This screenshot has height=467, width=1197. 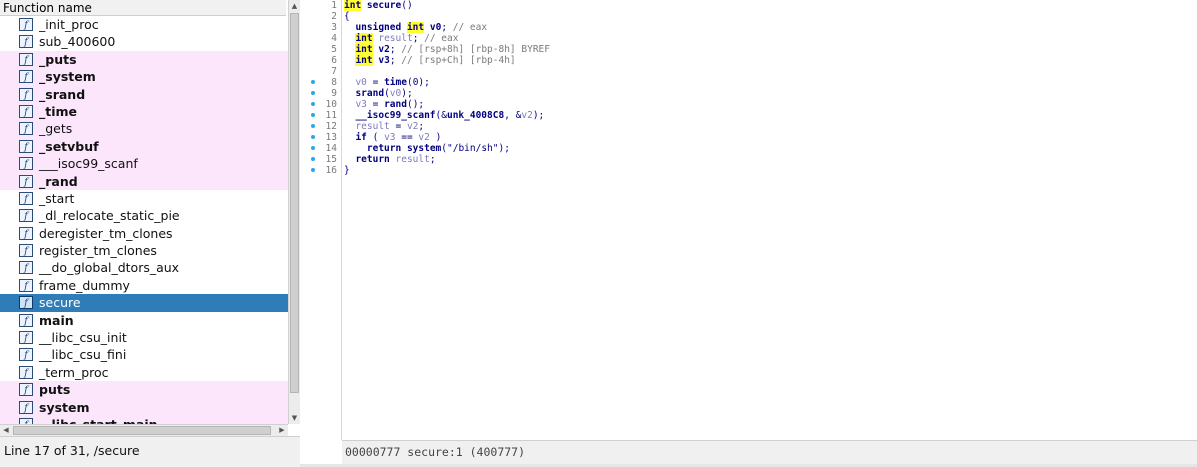 What do you see at coordinates (144, 129) in the screenshot?
I see `function-list-item: f _gets` at bounding box center [144, 129].